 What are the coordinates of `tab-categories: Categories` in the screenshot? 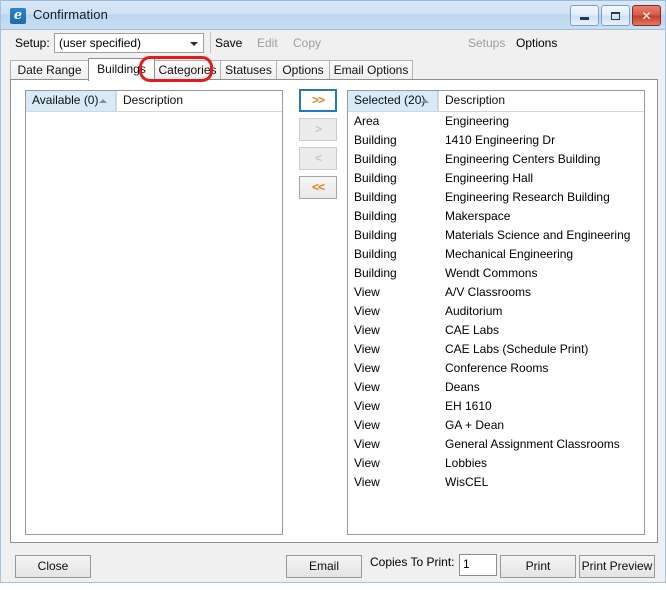 It's located at (187, 70).